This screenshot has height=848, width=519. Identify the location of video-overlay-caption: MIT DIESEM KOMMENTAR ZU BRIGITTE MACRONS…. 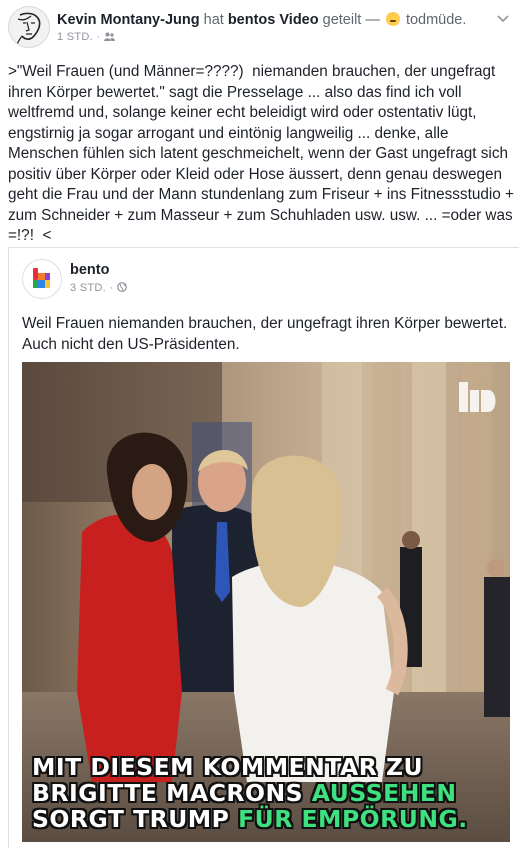
(267, 793).